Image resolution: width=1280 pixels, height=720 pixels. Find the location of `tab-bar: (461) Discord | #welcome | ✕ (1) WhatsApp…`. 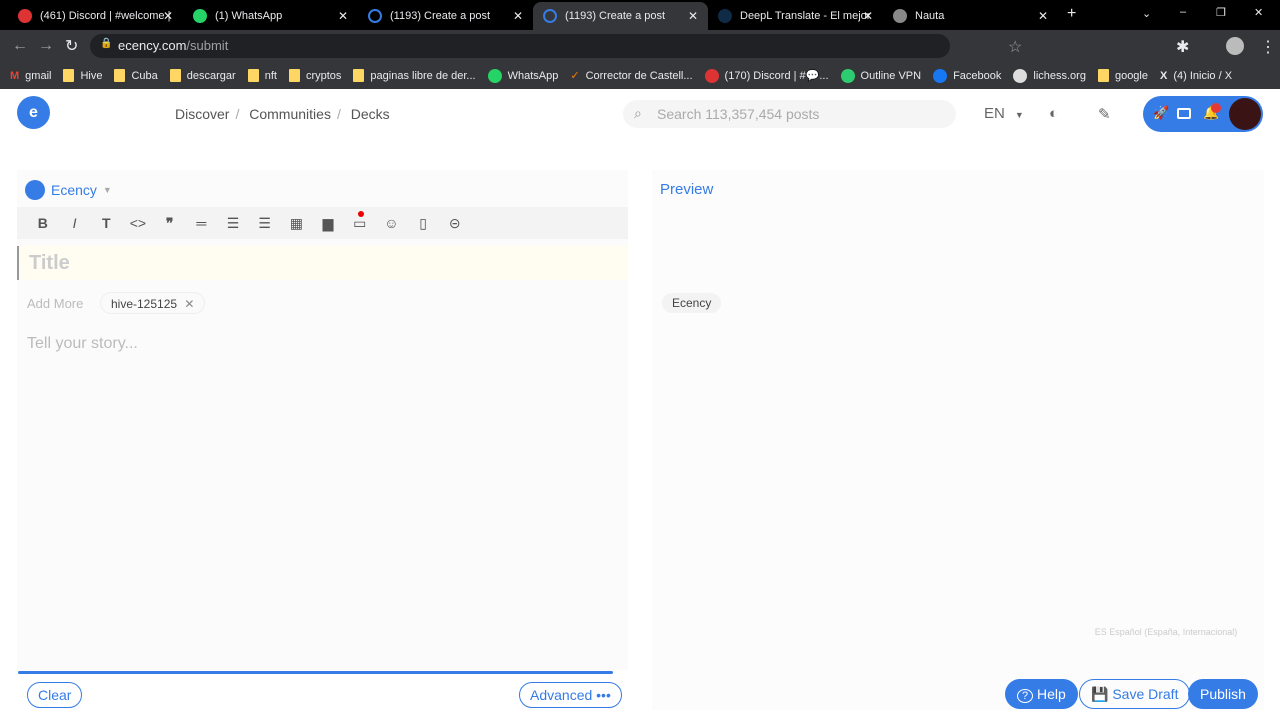

tab-bar: (461) Discord | #welcome | ✕ (1) WhatsApp… is located at coordinates (640, 15).